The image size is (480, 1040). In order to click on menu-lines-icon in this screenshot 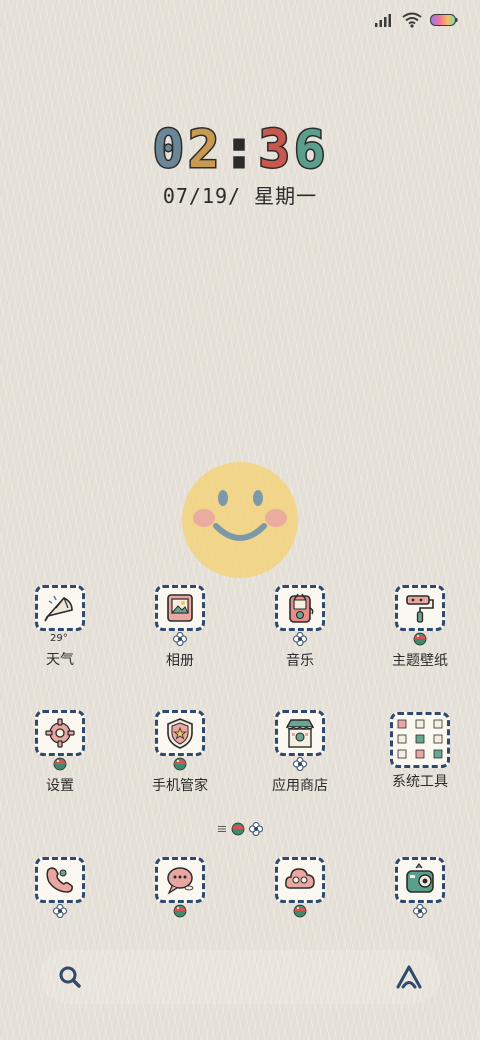, I will do `click(222, 829)`.